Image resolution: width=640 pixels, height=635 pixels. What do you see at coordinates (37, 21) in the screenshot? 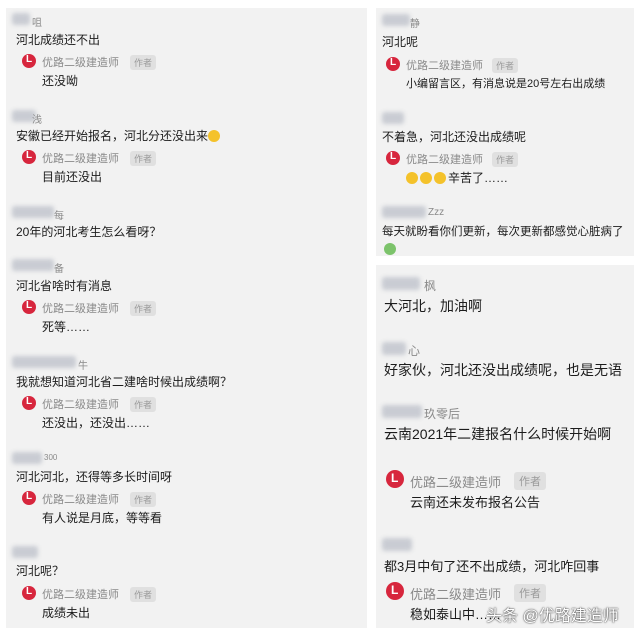
I see `comment-username: 咀` at bounding box center [37, 21].